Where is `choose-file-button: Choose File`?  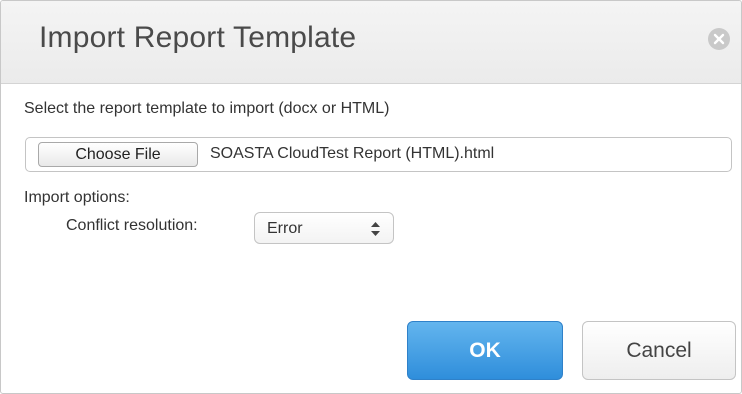 choose-file-button: Choose File is located at coordinates (118, 154).